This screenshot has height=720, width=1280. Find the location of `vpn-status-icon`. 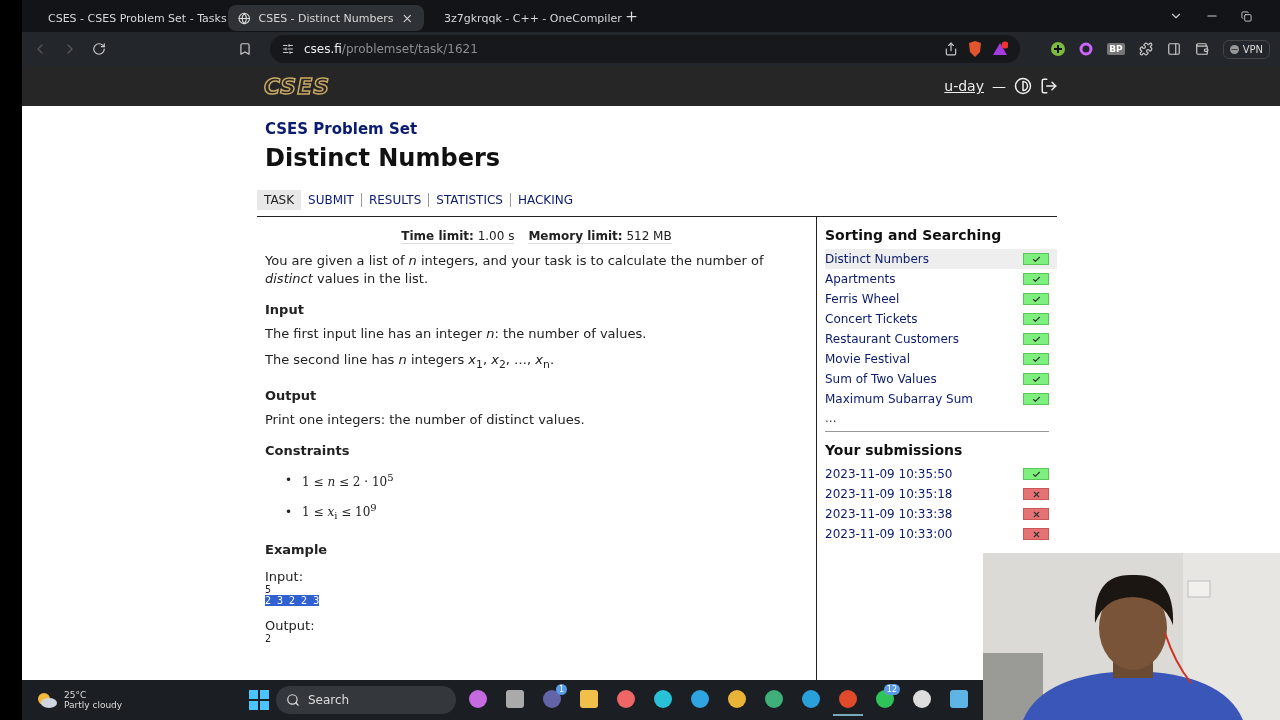

vpn-status-icon is located at coordinates (1234, 49).